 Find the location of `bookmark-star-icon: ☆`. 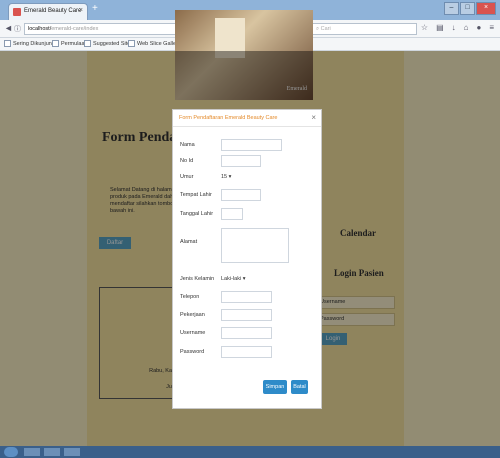

bookmark-star-icon: ☆ is located at coordinates (424, 27).